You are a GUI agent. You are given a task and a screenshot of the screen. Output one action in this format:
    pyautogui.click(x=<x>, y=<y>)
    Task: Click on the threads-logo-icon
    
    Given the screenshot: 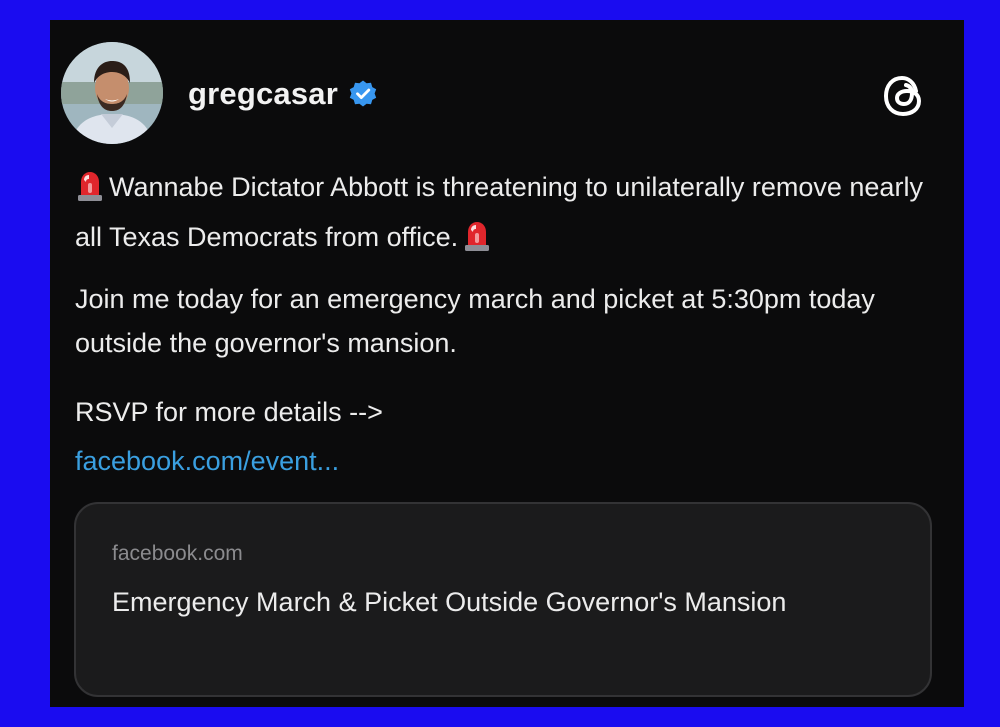 What is the action you would take?
    pyautogui.click(x=904, y=96)
    